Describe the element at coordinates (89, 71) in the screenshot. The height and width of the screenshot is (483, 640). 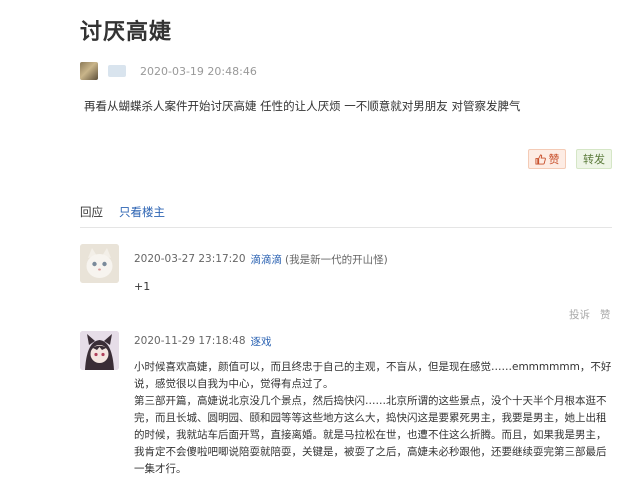
I see `author-avatar` at that location.